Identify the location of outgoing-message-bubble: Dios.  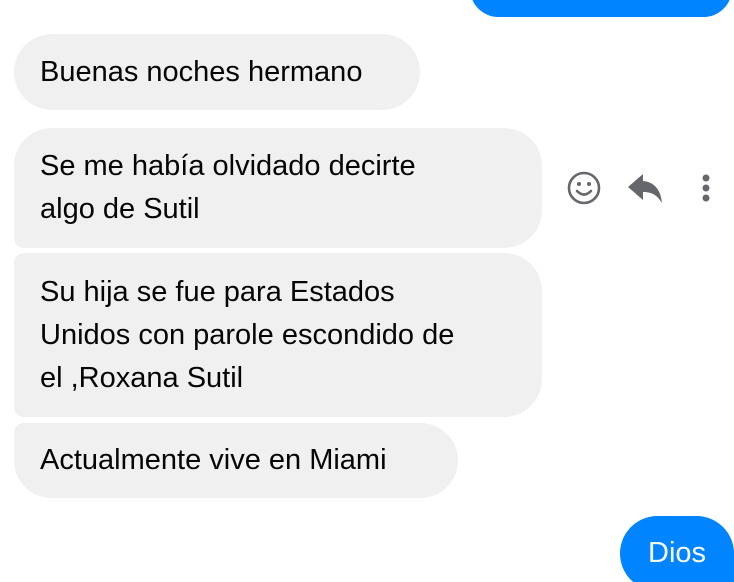
(677, 549).